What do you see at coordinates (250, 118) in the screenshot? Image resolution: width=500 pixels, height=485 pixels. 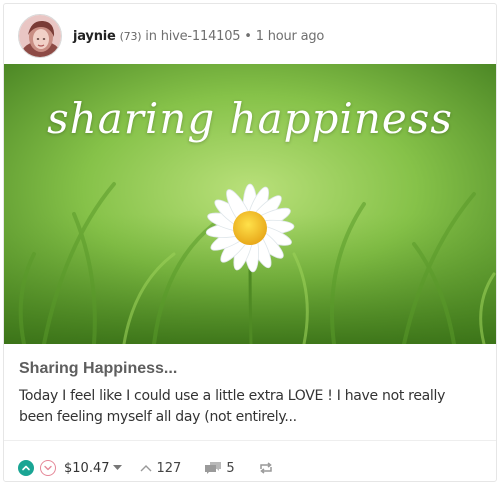 I see `image-caption: sharing happiness` at bounding box center [250, 118].